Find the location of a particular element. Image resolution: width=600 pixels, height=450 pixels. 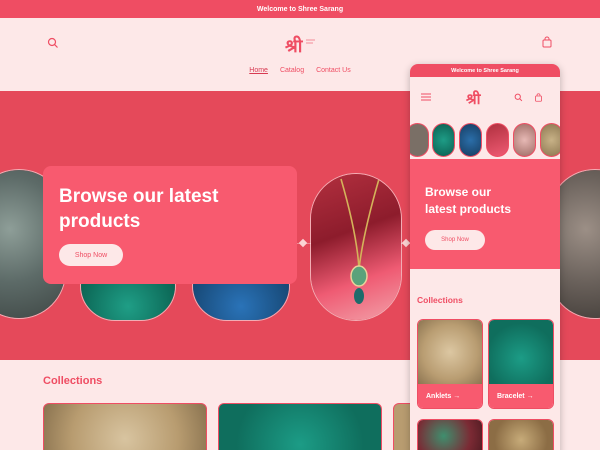

mobile-hero-title-line1: Browse our is located at coordinates (458, 192).